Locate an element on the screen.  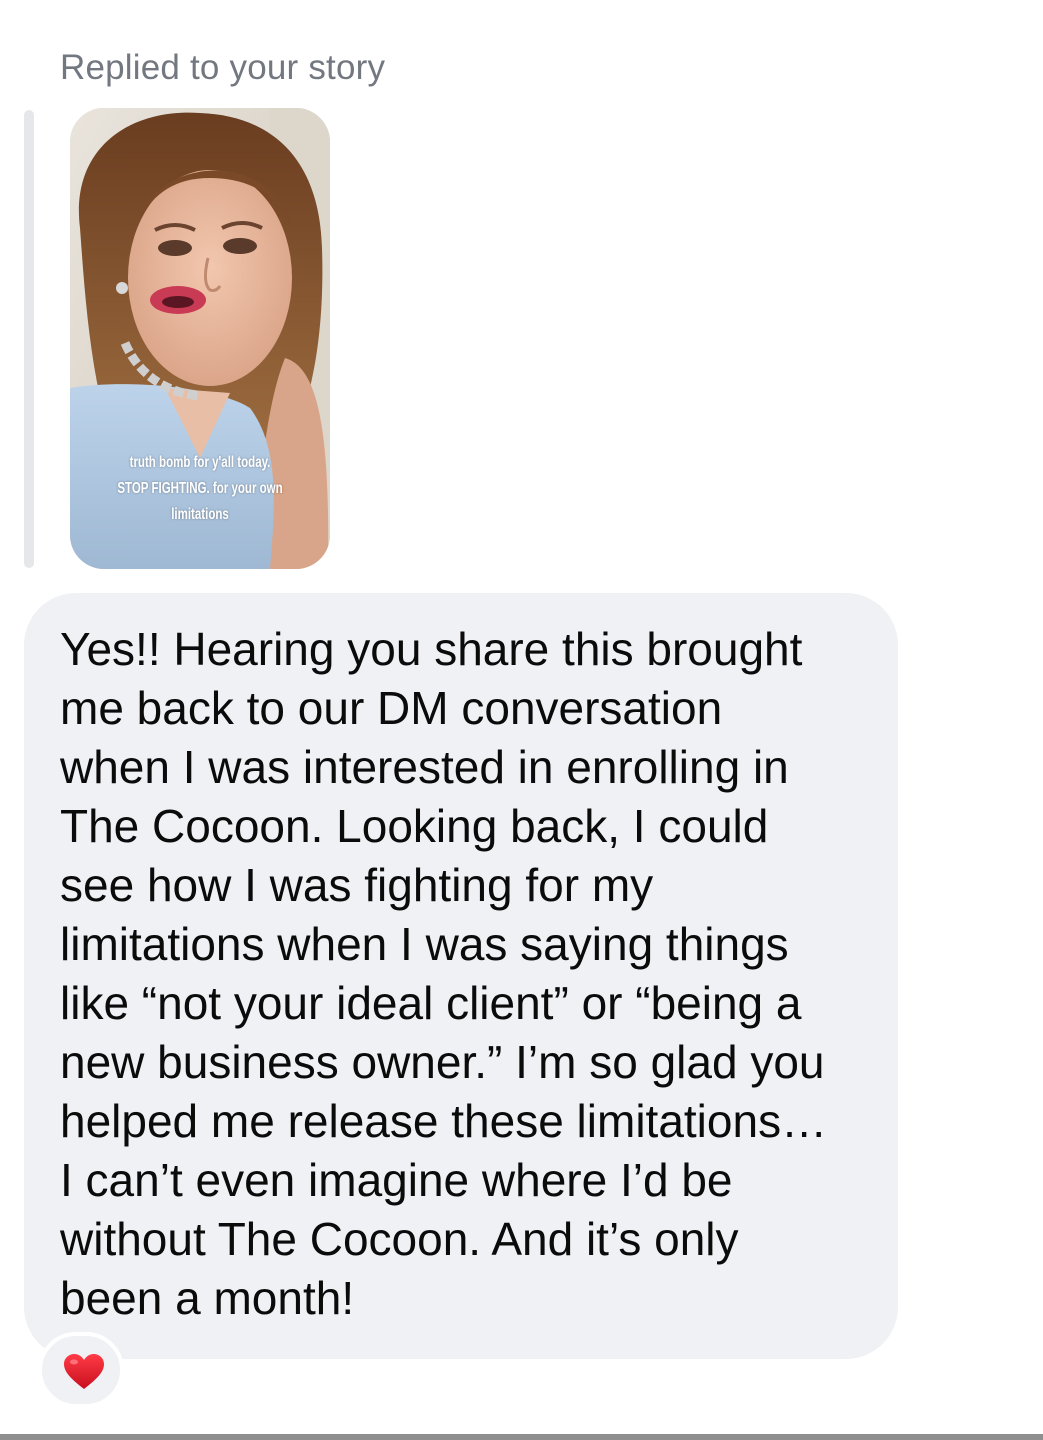
message-line: see how I was fighting for my is located at coordinates (357, 885).